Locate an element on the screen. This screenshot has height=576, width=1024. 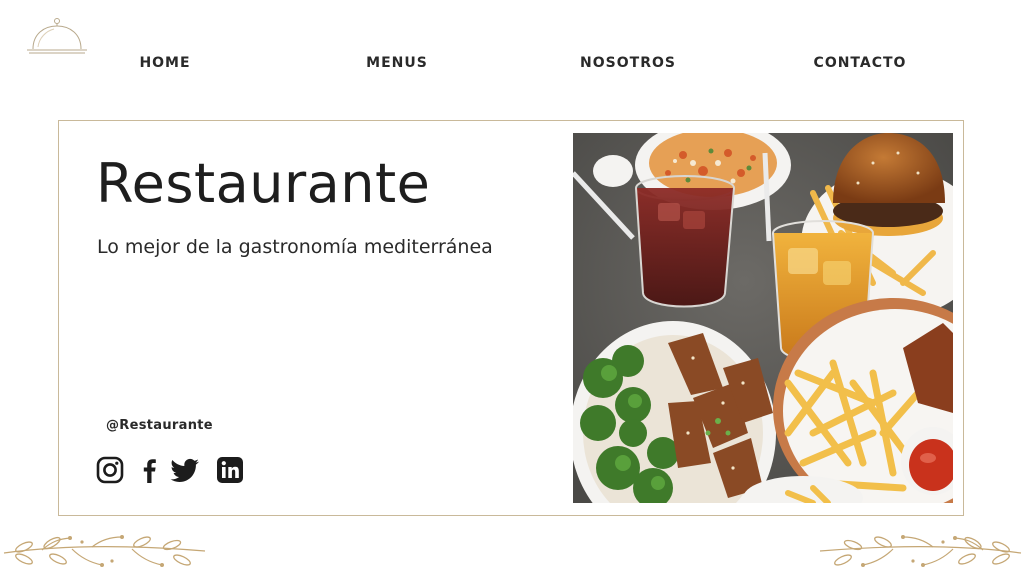
nav-link-home: HOME is located at coordinates (164, 63).